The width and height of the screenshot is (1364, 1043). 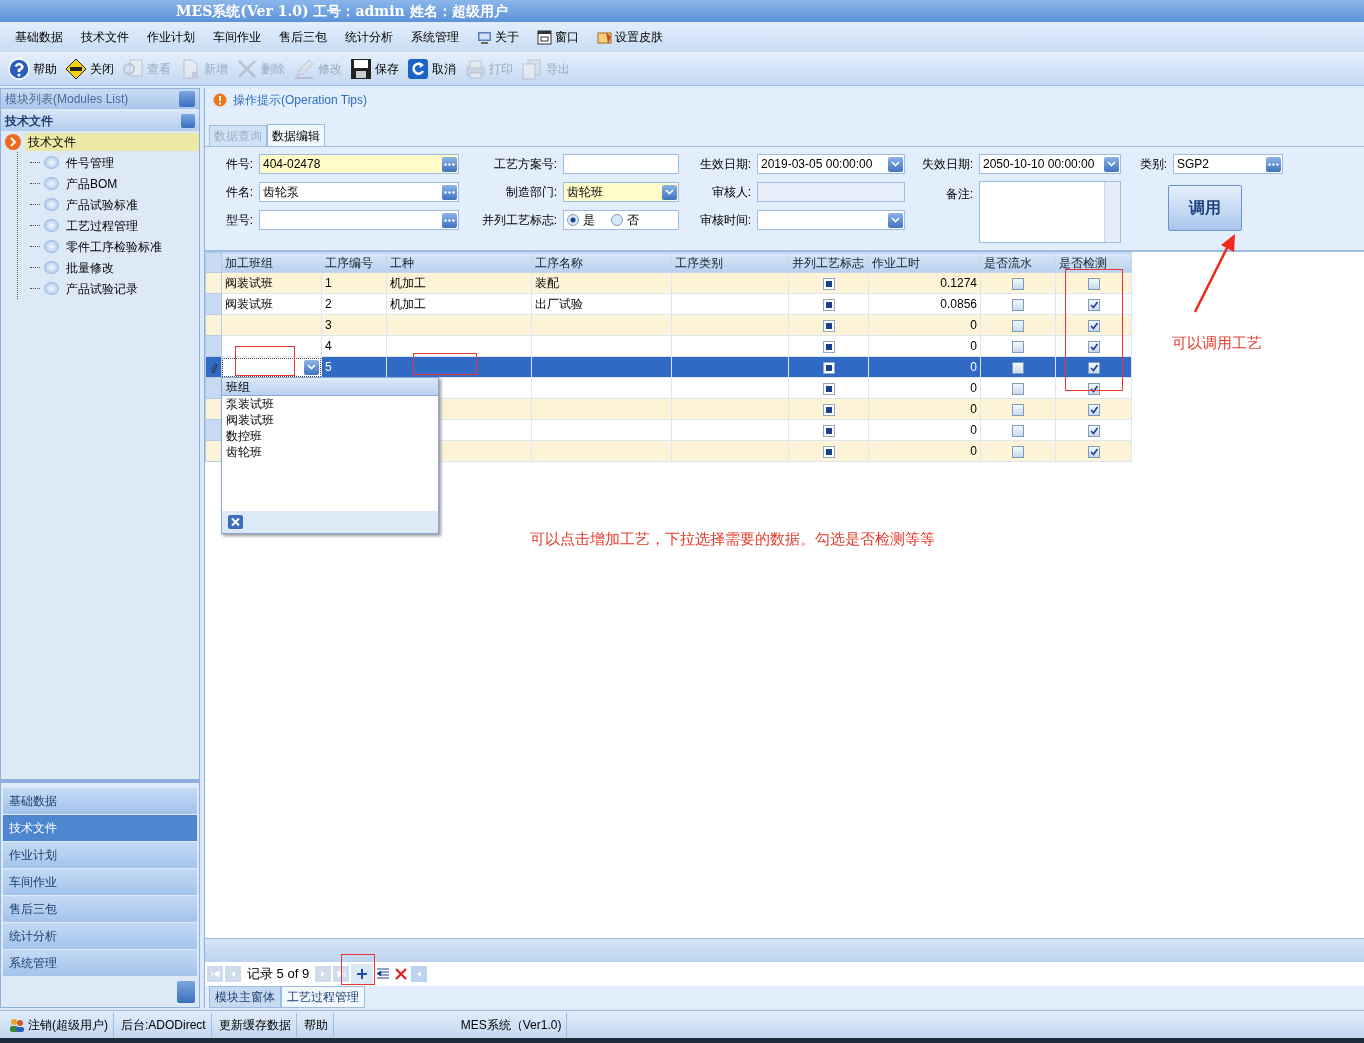 I want to click on tree-item: 产品试验标准, so click(x=102, y=204).